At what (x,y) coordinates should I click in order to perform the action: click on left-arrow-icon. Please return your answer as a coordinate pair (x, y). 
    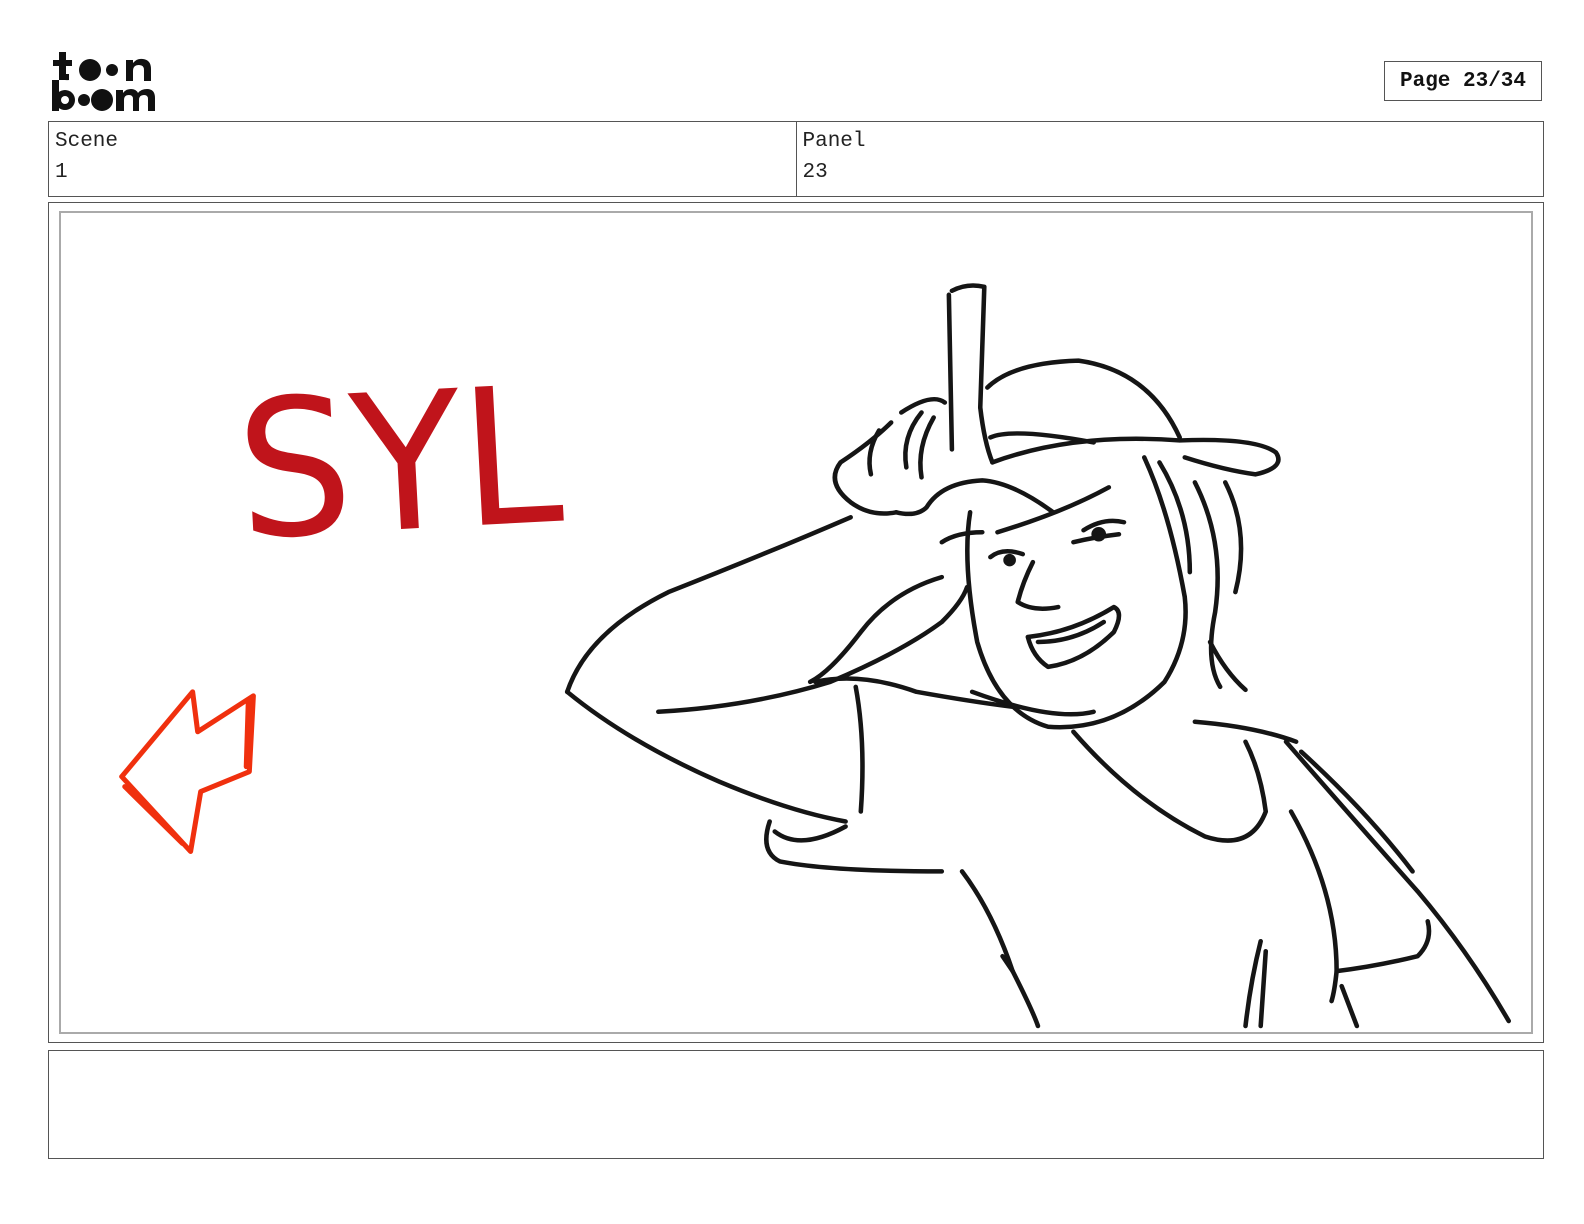
    Looking at the image, I should click on (187, 771).